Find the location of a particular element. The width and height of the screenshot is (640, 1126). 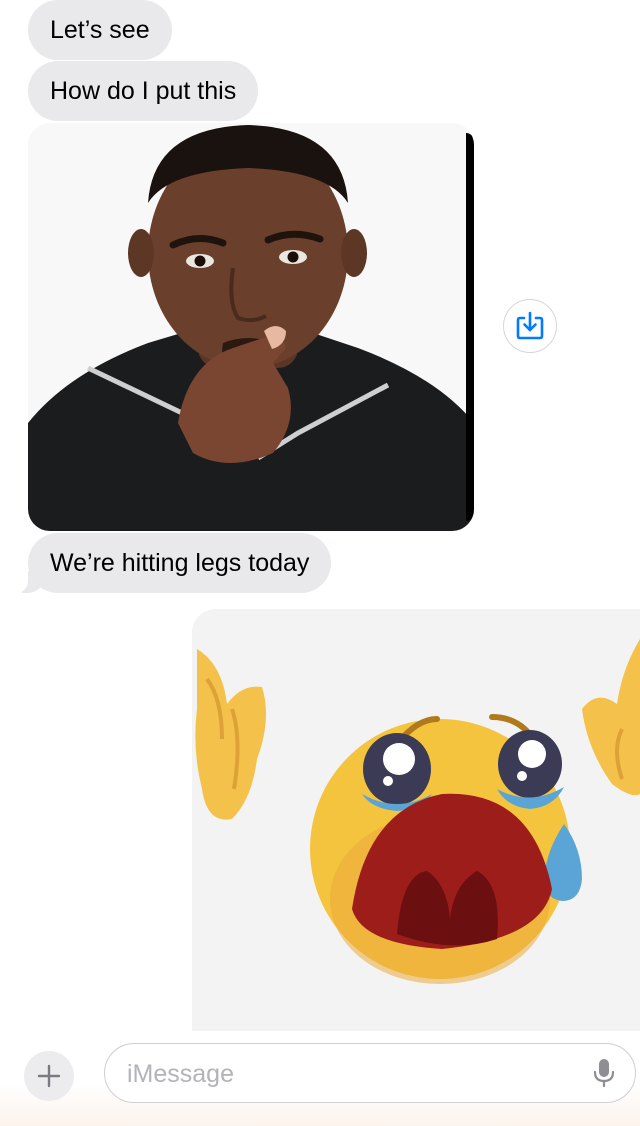

message-composer: iMessage is located at coordinates (320, 1078).